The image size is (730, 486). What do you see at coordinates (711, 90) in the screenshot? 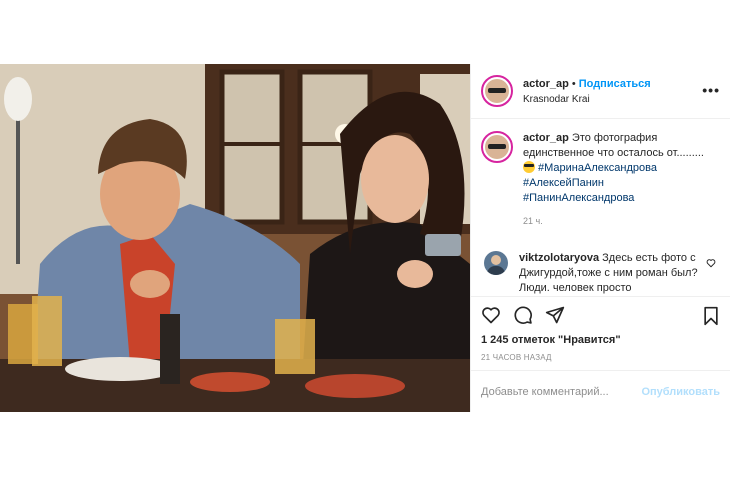
I see `more-options-icon: •••` at bounding box center [711, 90].